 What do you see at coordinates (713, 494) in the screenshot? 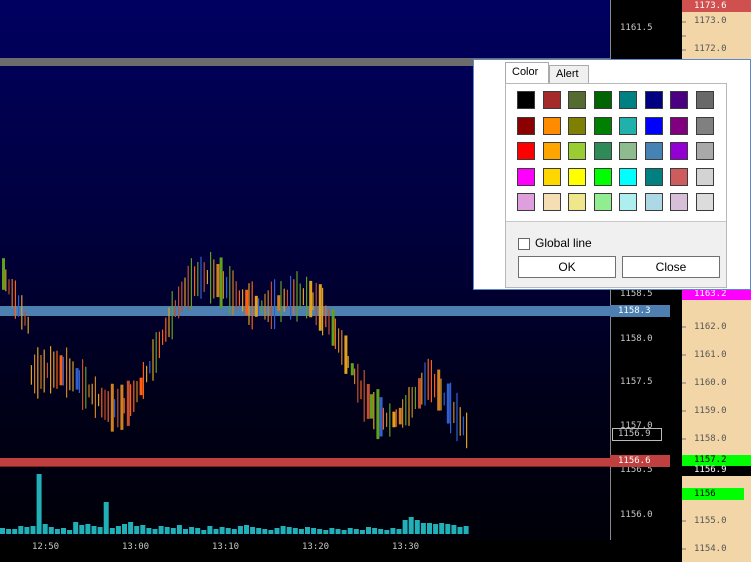
I see `ladder-alert-green-lower: 1156` at bounding box center [713, 494].